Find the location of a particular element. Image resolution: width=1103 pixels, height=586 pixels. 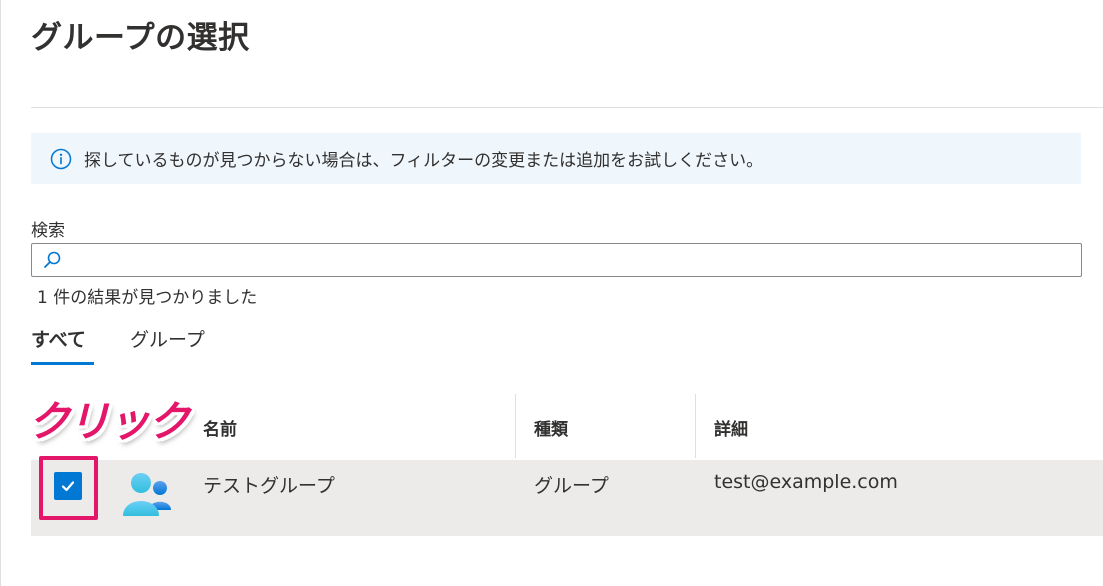

column-header-type: 種類 is located at coordinates (551, 427).